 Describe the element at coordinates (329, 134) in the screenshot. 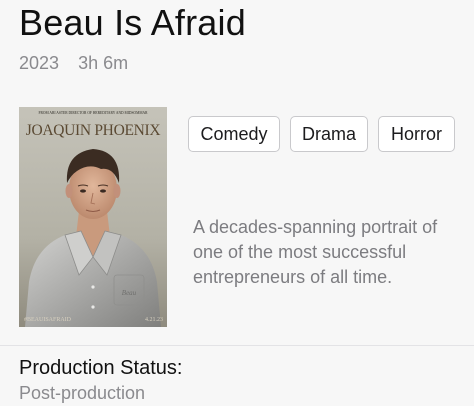

I see `genre-chip-drama: Drama` at that location.